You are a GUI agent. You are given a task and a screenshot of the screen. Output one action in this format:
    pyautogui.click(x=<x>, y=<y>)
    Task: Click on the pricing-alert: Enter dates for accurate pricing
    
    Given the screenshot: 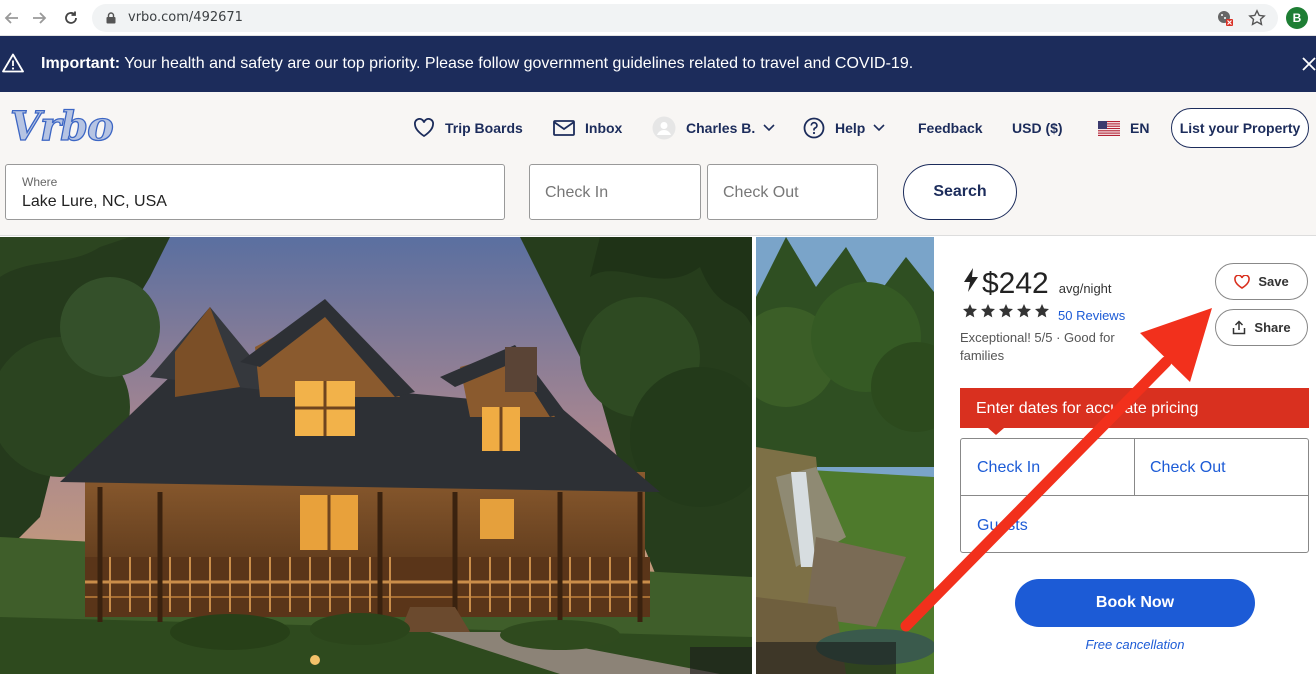 What is the action you would take?
    pyautogui.click(x=1134, y=408)
    